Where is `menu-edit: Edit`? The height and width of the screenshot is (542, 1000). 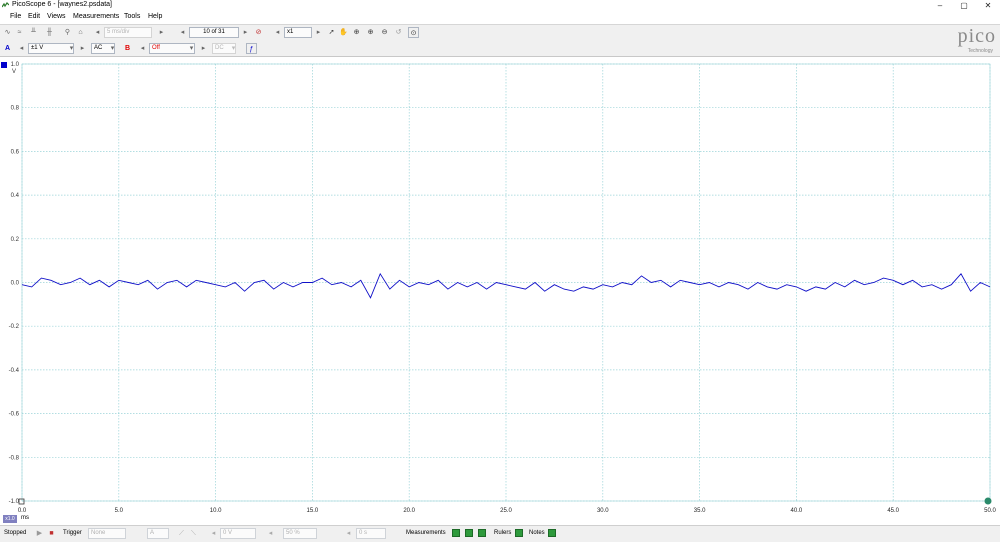 menu-edit: Edit is located at coordinates (34, 16).